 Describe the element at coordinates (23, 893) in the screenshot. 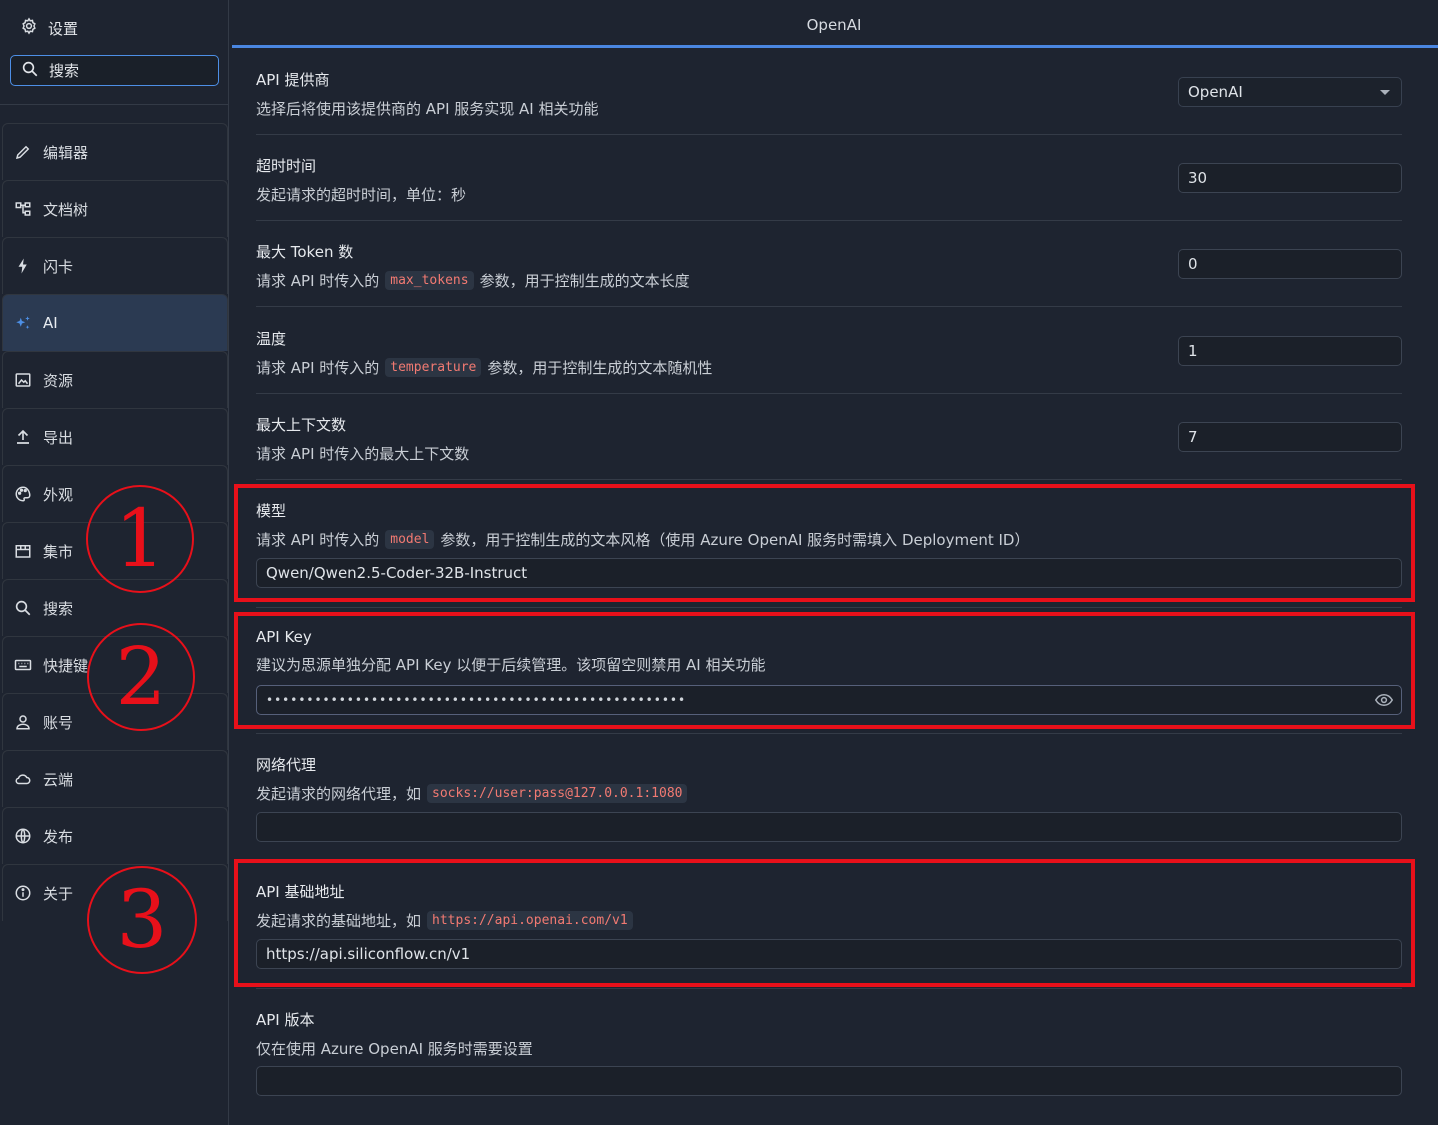

I see `info-icon` at that location.